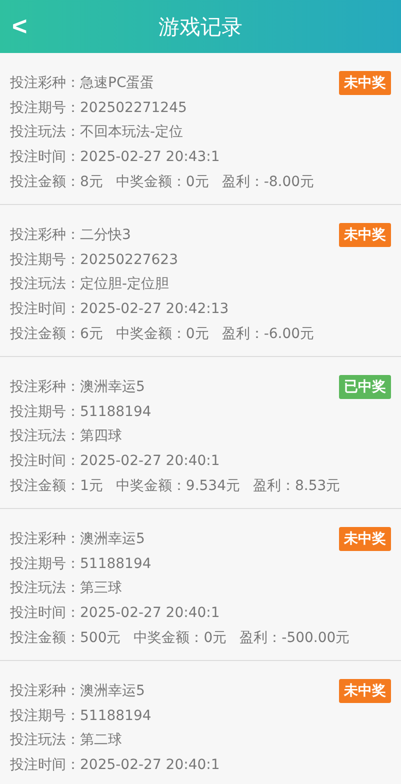 The width and height of the screenshot is (401, 784). What do you see at coordinates (82, 83) in the screenshot?
I see `lottery-type: 投注彩种：急速PC蛋蛋` at bounding box center [82, 83].